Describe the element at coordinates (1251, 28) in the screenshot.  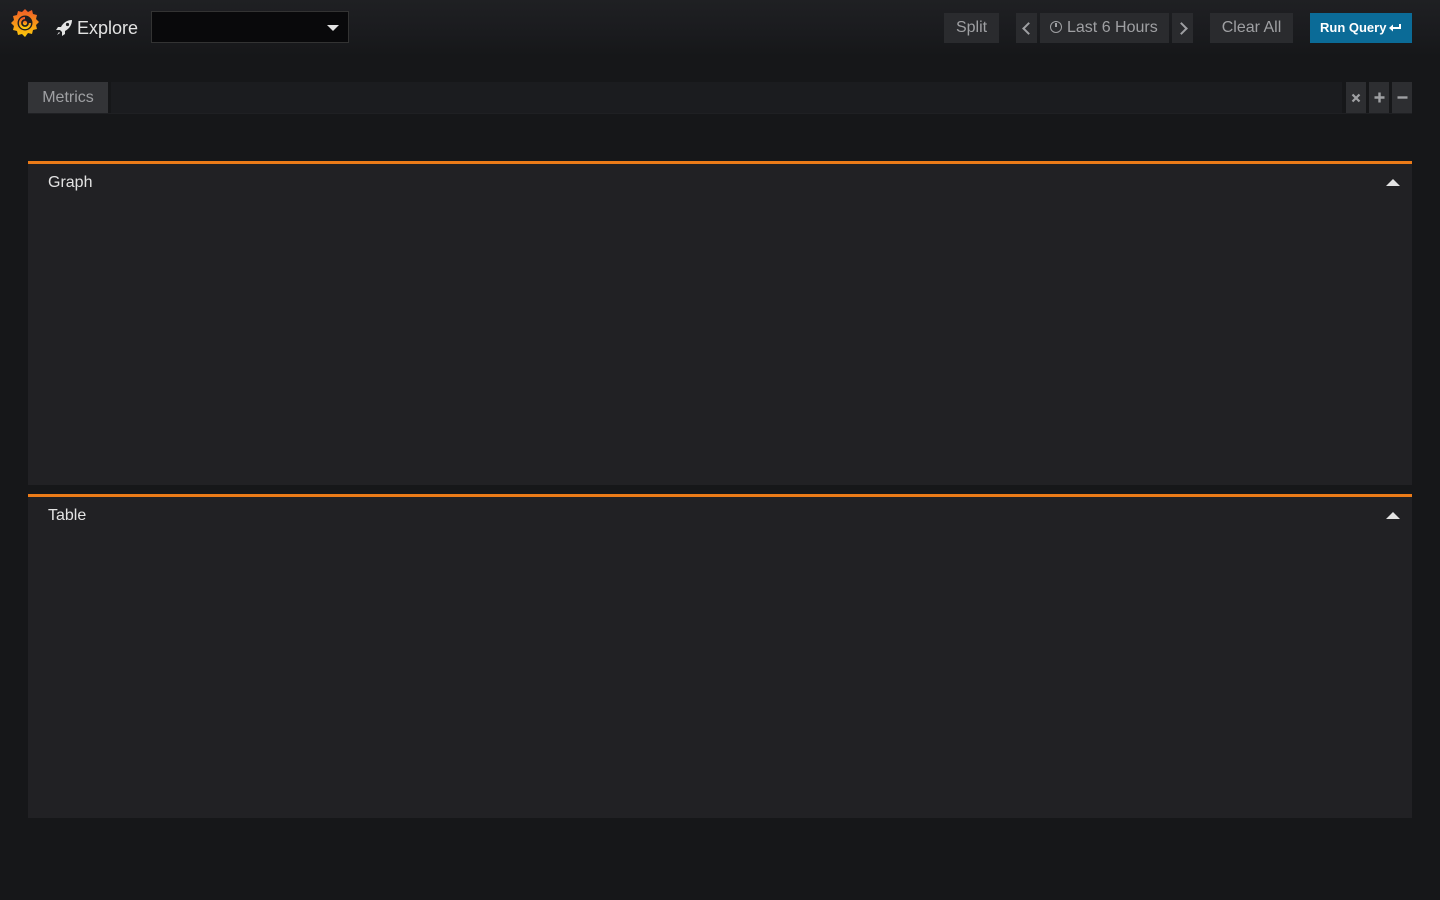
I see `clear-all-button: Clear All` at that location.